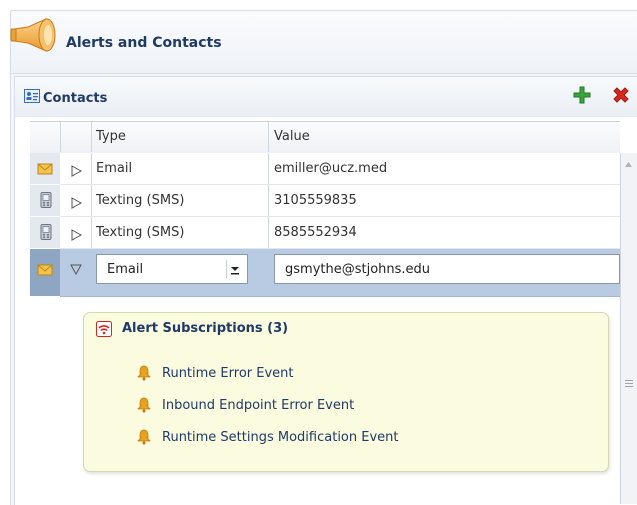  I want to click on column-header-value: Value, so click(292, 136).